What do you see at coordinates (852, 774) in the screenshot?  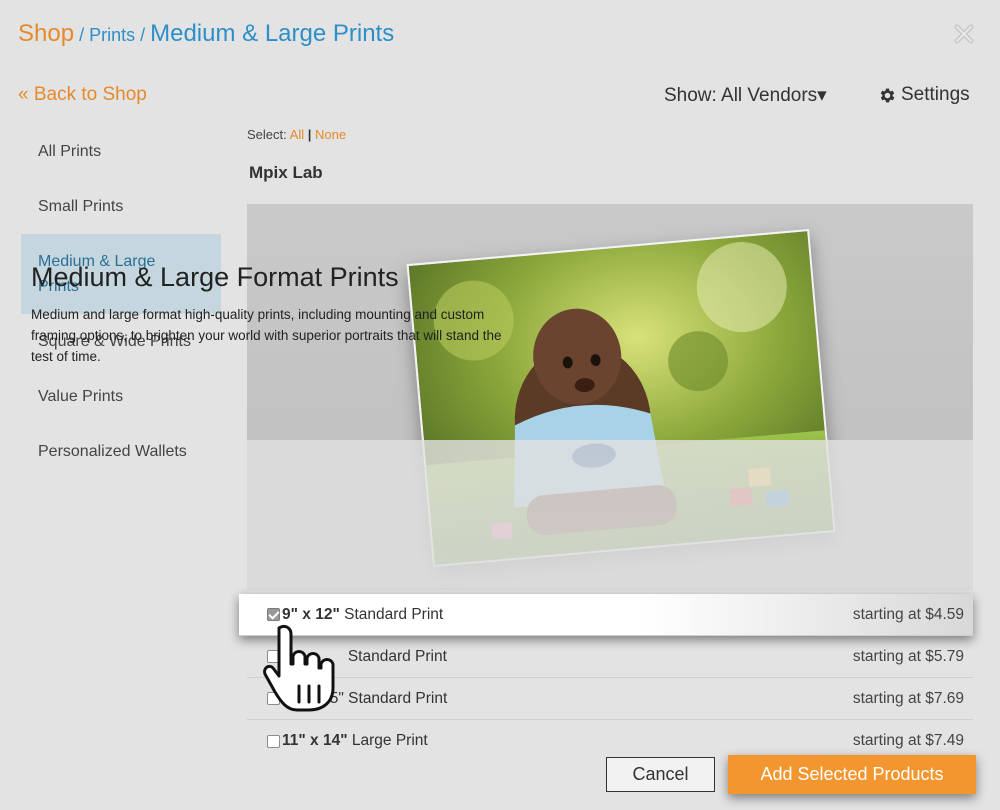 I see `add-selected-products-button: Add Selected Products` at bounding box center [852, 774].